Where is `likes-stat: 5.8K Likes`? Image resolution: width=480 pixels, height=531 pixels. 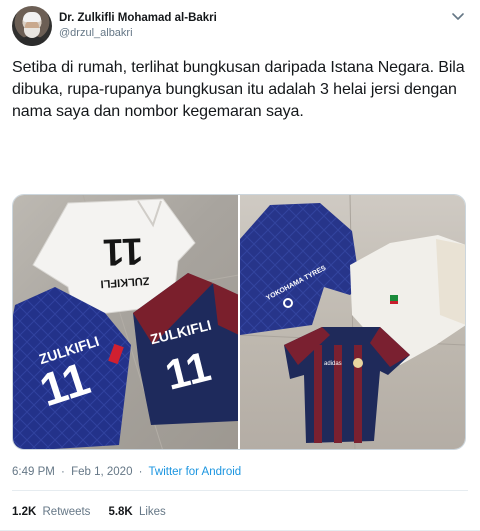
likes-stat: 5.8K Likes is located at coordinates (136, 512).